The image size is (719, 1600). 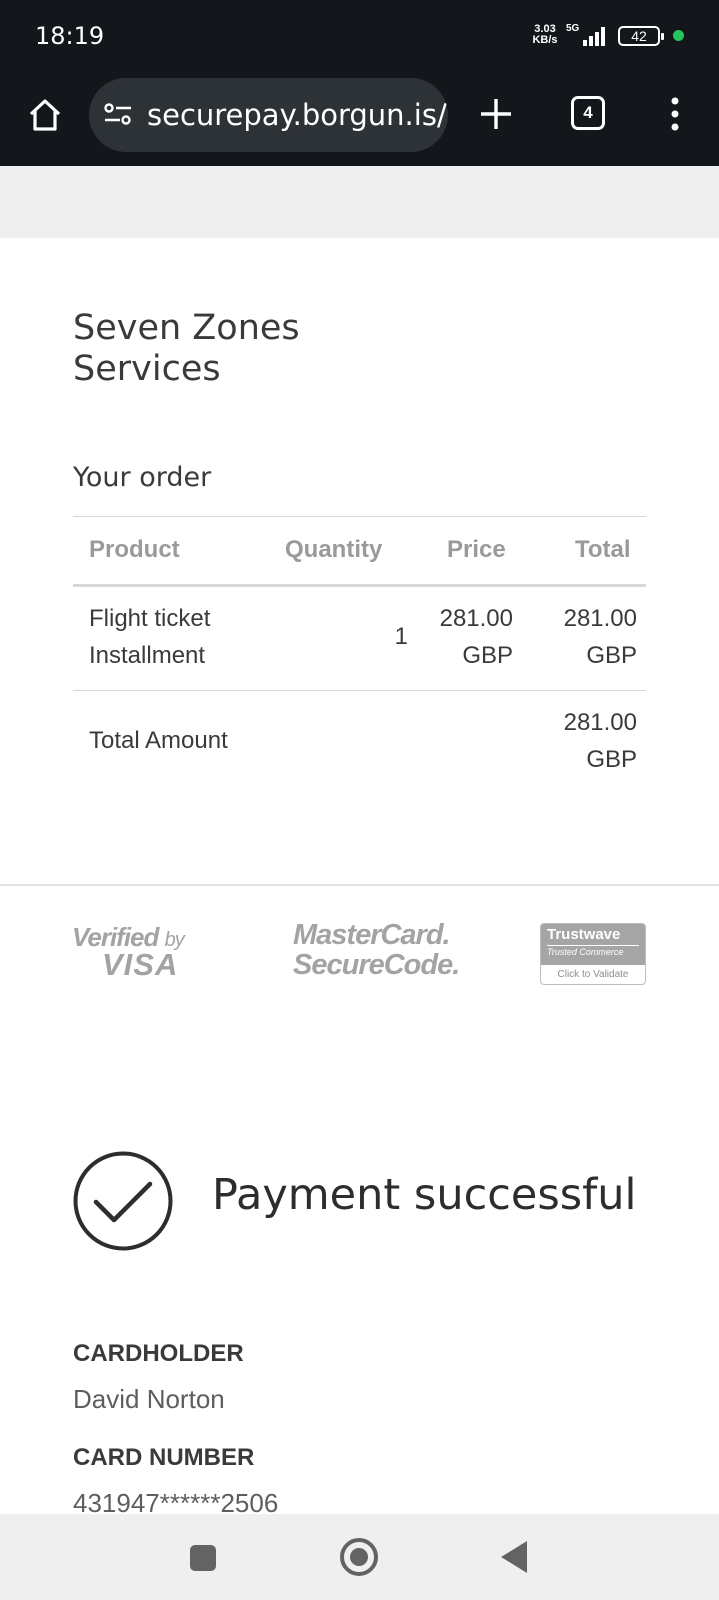 What do you see at coordinates (476, 549) in the screenshot?
I see `header-price: Price` at bounding box center [476, 549].